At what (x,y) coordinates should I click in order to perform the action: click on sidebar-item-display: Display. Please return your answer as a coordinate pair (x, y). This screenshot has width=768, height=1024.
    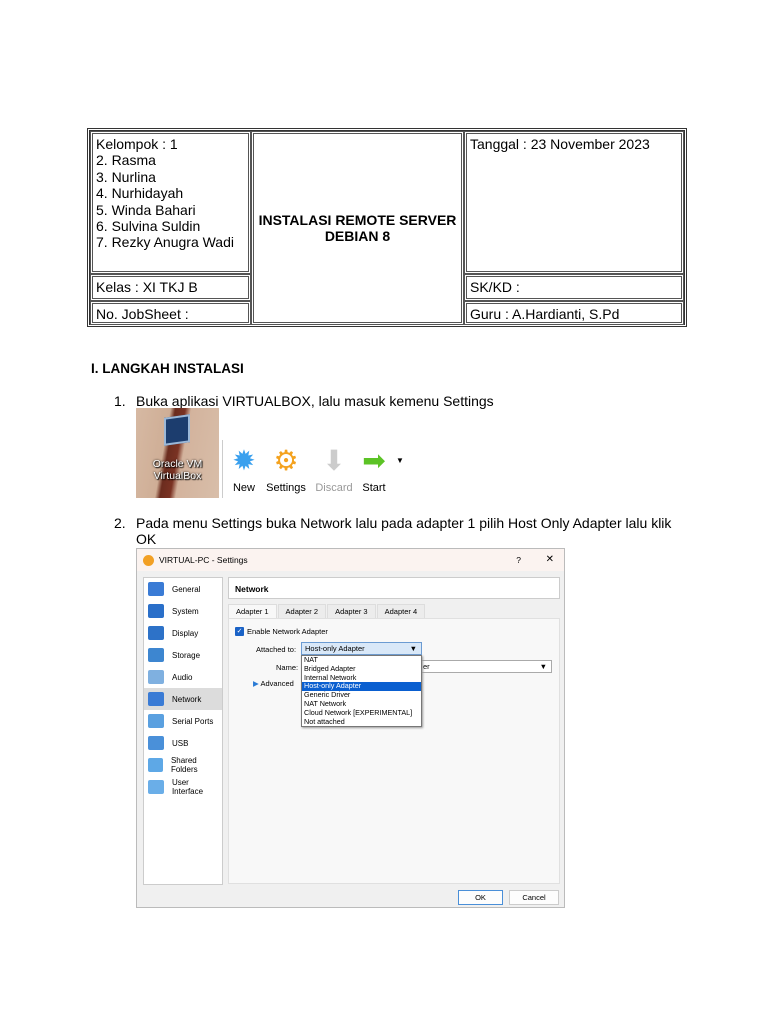
    Looking at the image, I should click on (183, 633).